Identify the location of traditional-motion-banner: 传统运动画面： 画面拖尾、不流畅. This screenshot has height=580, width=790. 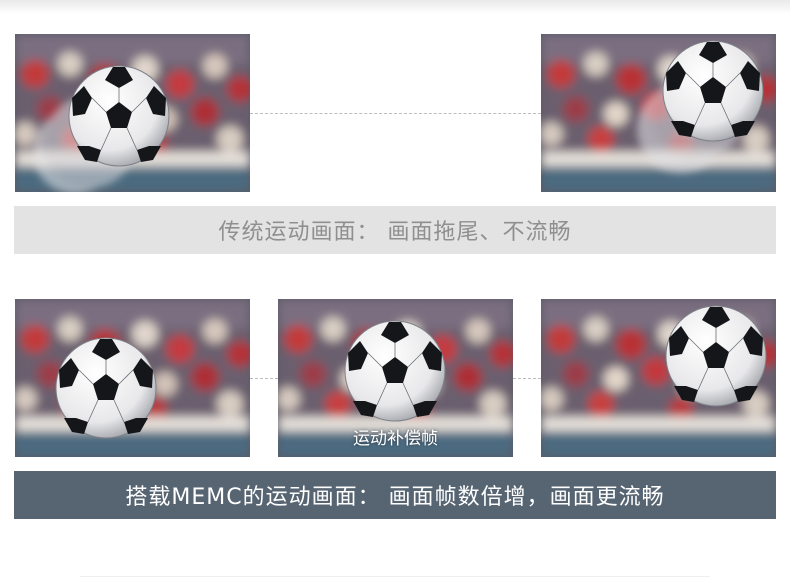
(395, 230).